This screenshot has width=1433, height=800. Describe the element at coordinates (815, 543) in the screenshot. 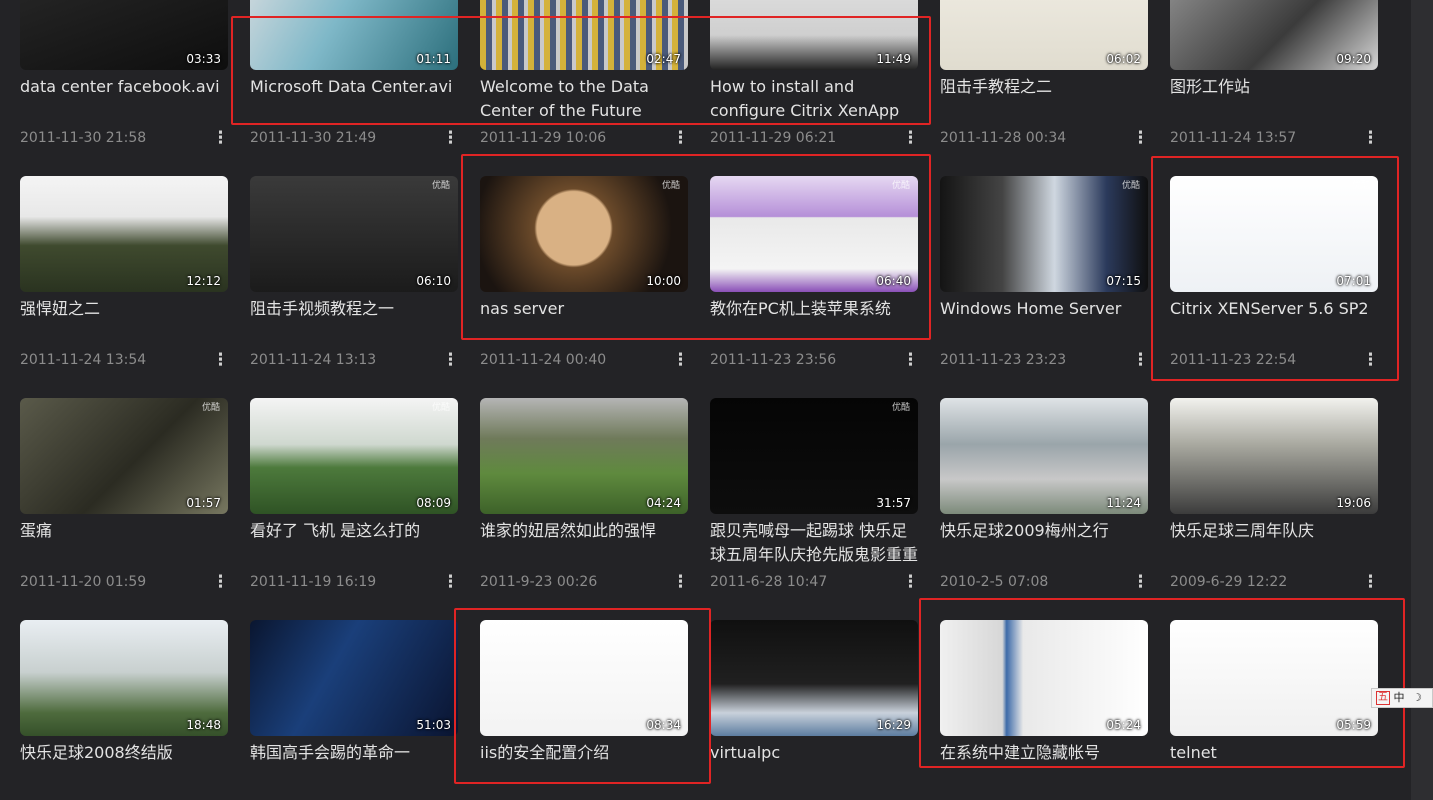

I see `video-title: 跟贝壳喊母一起踢球 快乐足球五周年队庆抢先版鬼影重重` at that location.